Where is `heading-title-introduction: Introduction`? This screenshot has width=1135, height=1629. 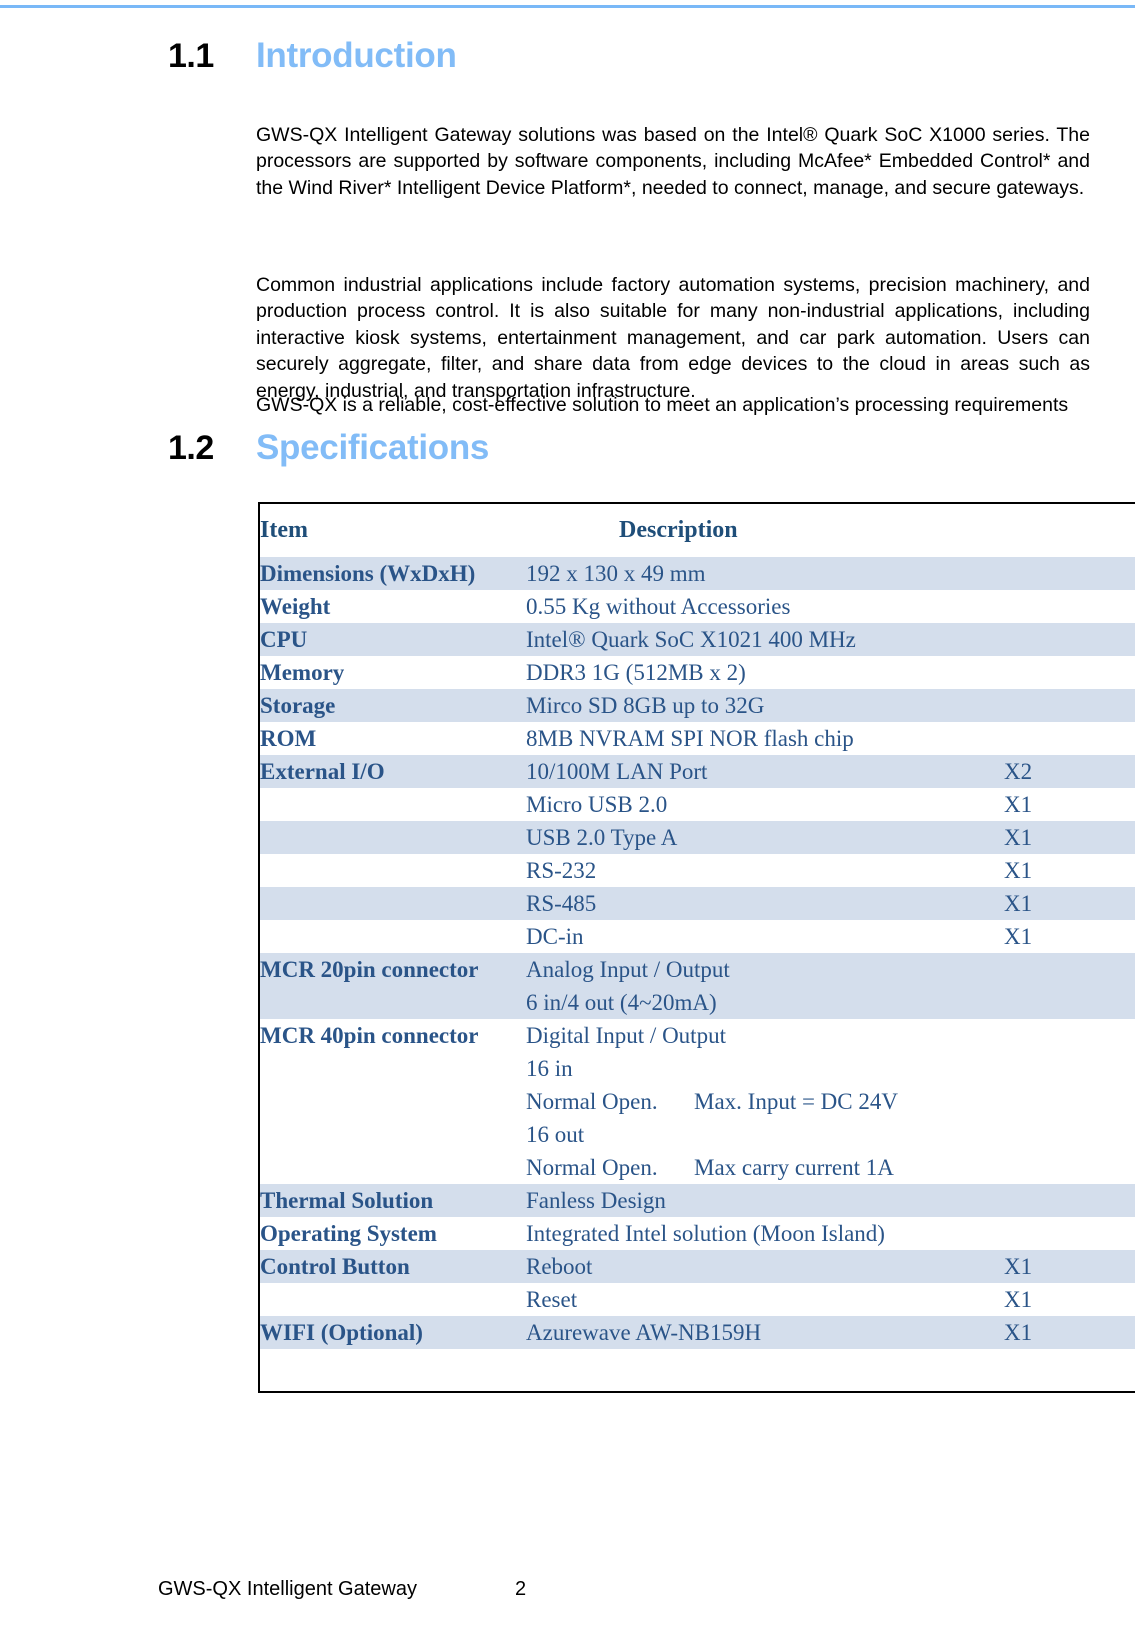
heading-title-introduction: Introduction is located at coordinates (356, 55).